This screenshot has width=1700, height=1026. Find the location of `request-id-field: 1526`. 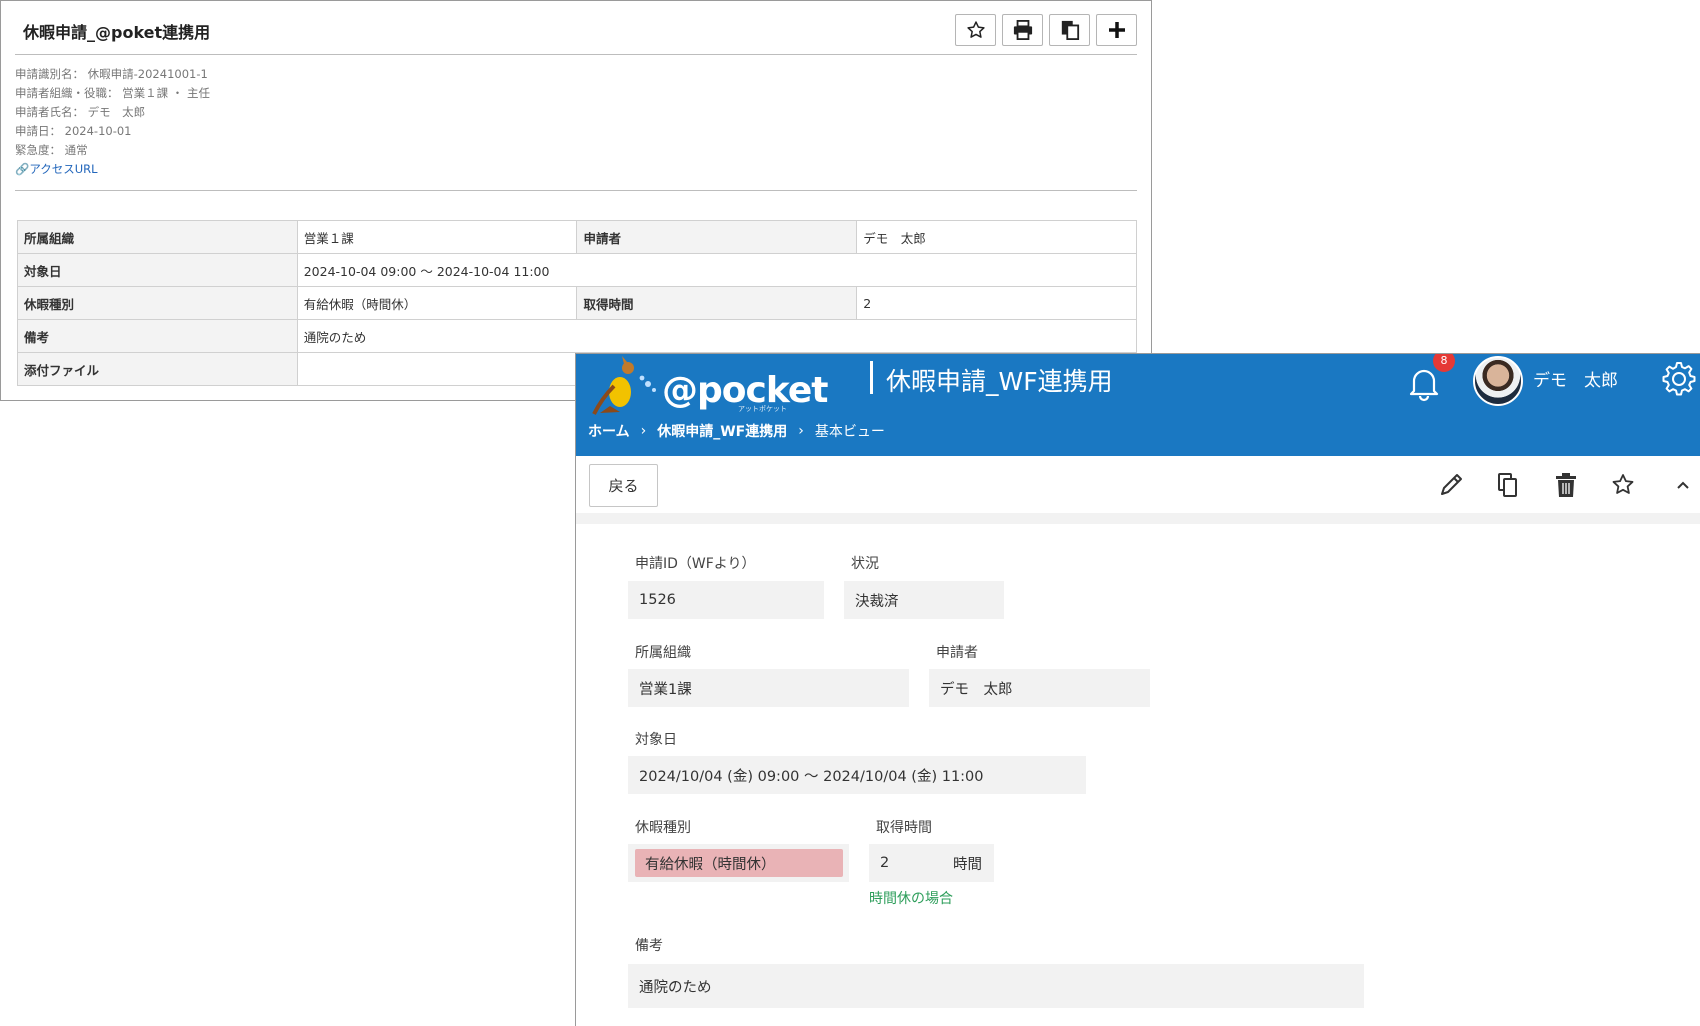

request-id-field: 1526 is located at coordinates (726, 600).